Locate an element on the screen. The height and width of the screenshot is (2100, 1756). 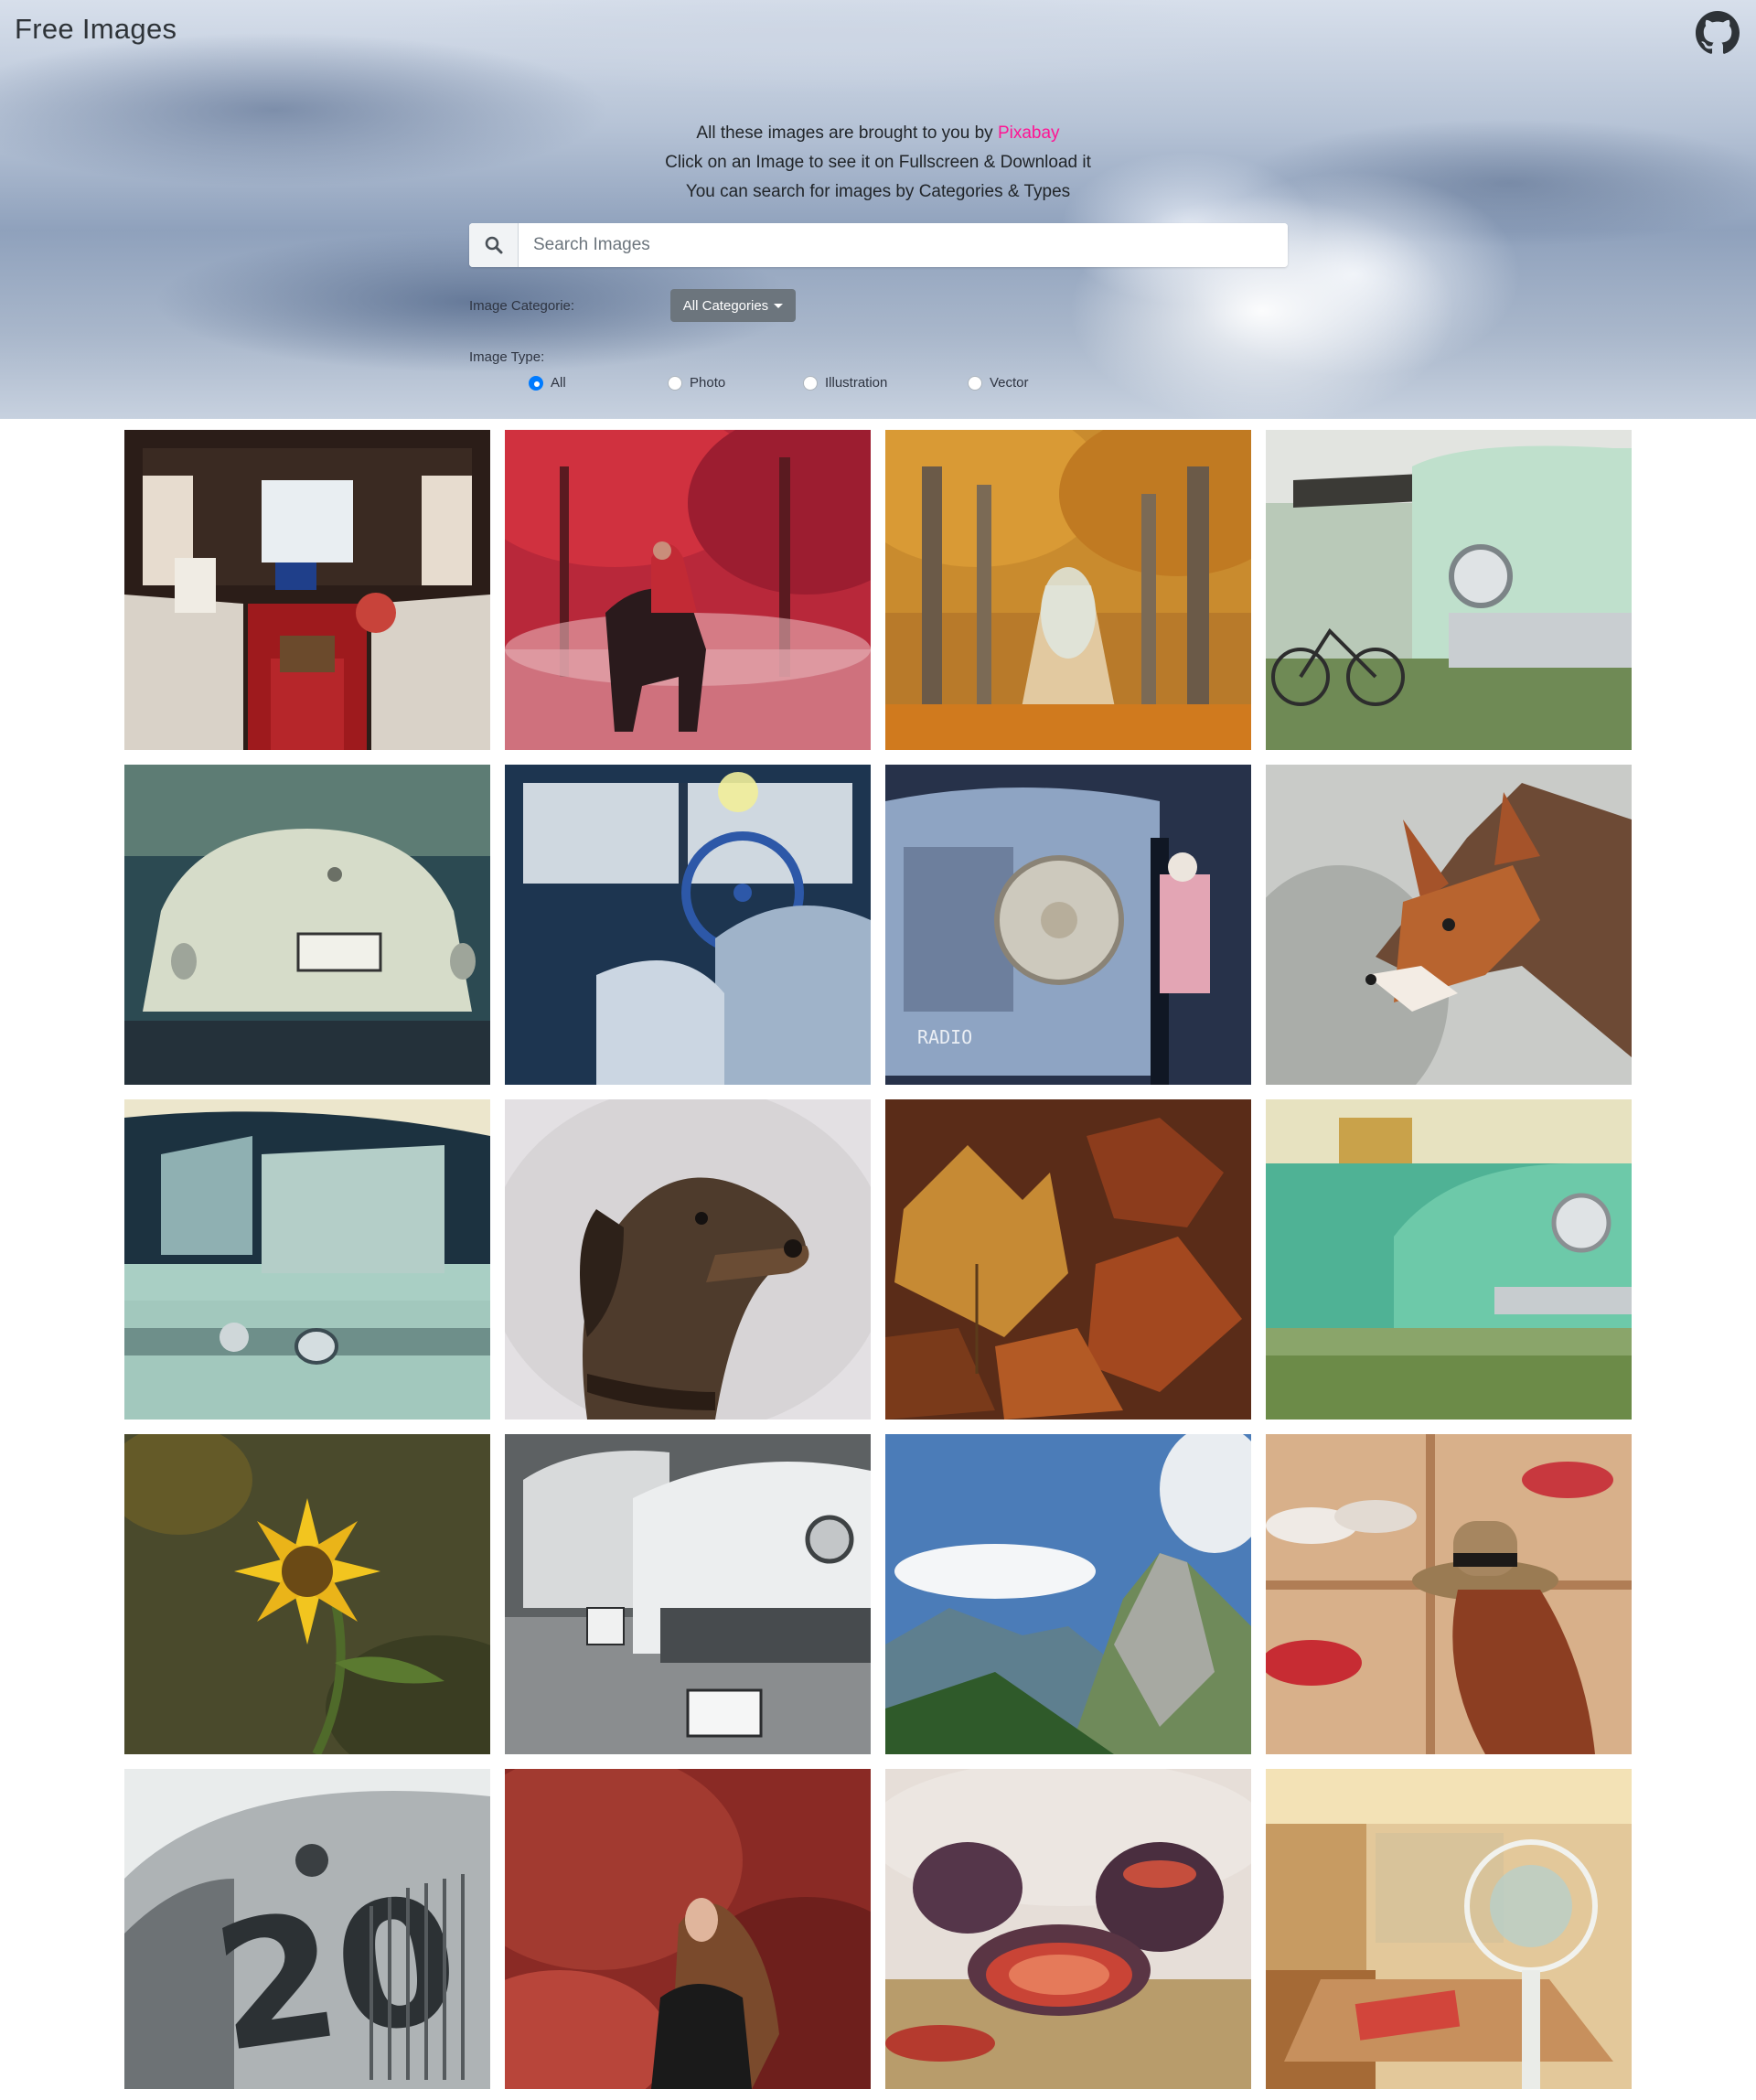
radio-all-indicator is located at coordinates (536, 383).